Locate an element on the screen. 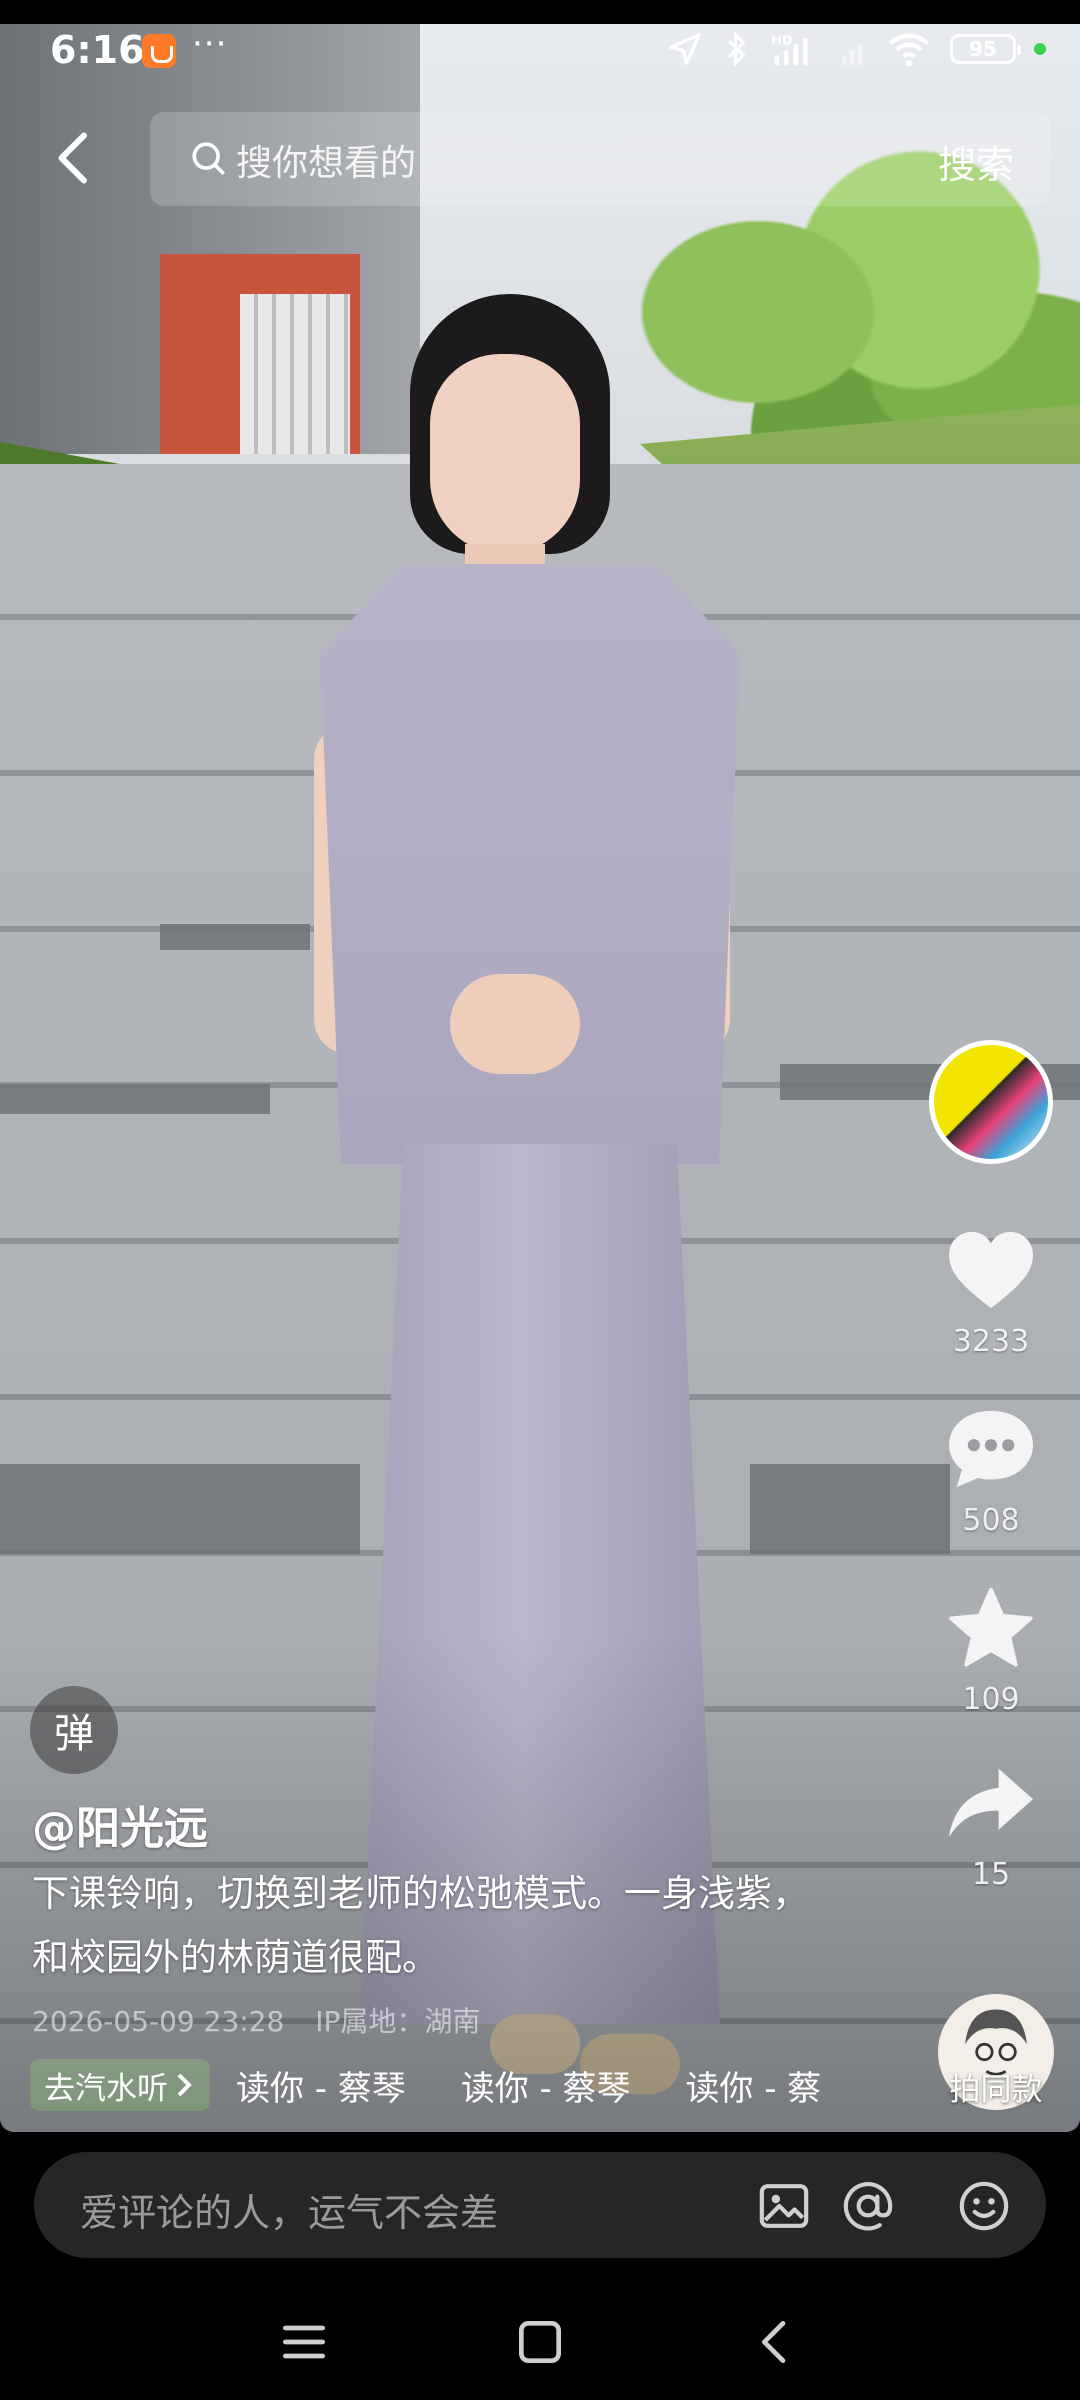  danmu-toggle-button: 弹 is located at coordinates (74, 1730).